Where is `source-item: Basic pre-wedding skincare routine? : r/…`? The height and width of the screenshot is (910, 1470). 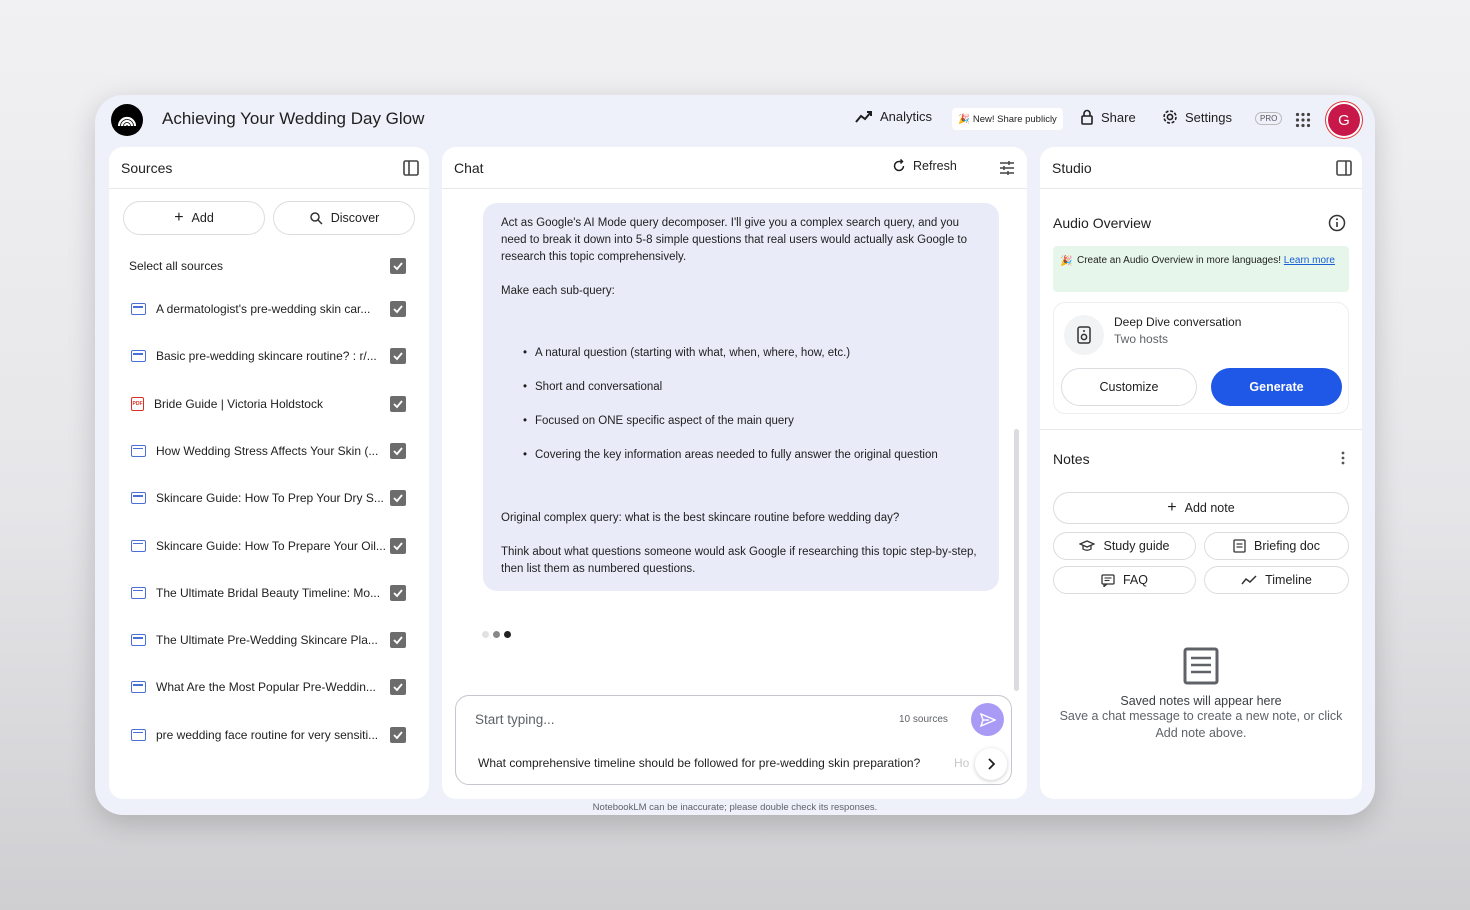 source-item: Basic pre-wedding skincare routine? : r/… is located at coordinates (261, 356).